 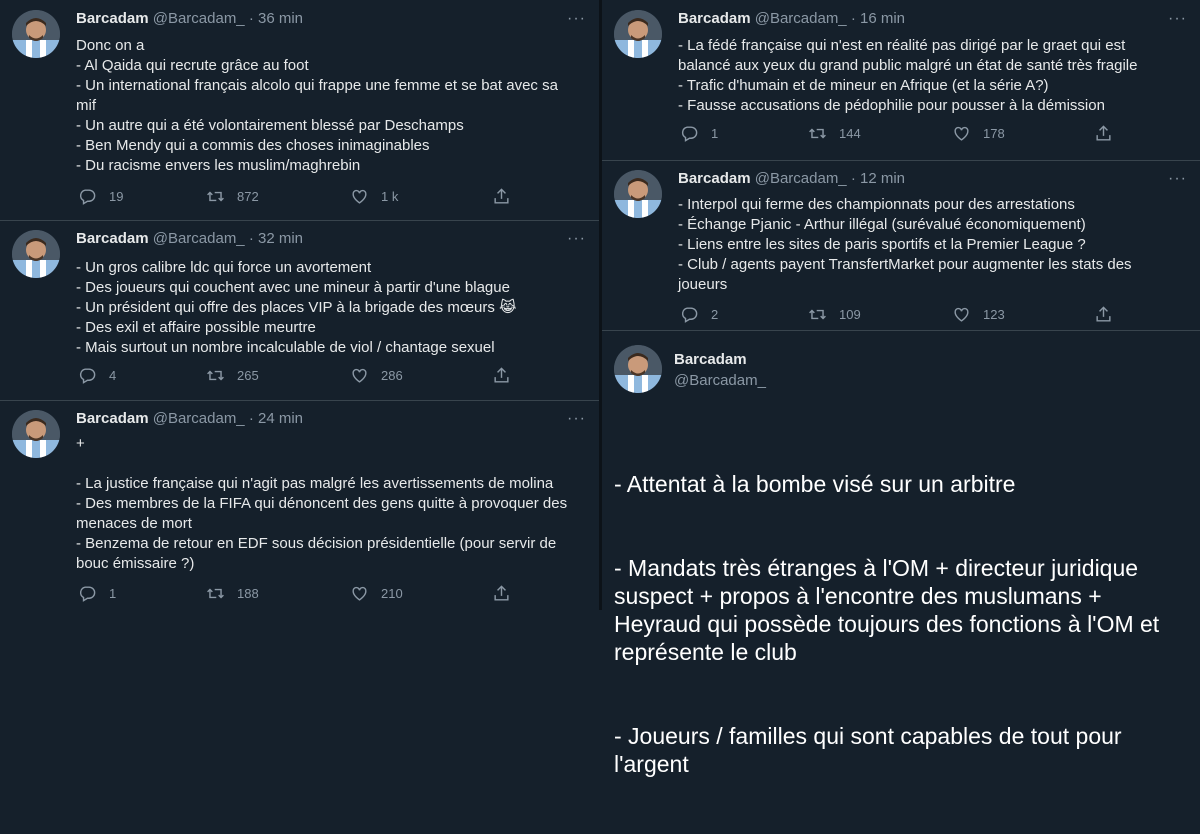 I want to click on reply-button: 19, so click(x=100, y=196).